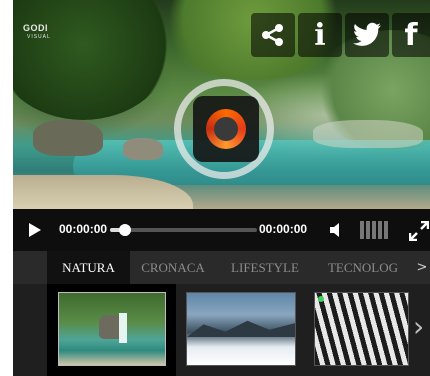 This screenshot has height=376, width=430. I want to click on loader-box, so click(226, 129).